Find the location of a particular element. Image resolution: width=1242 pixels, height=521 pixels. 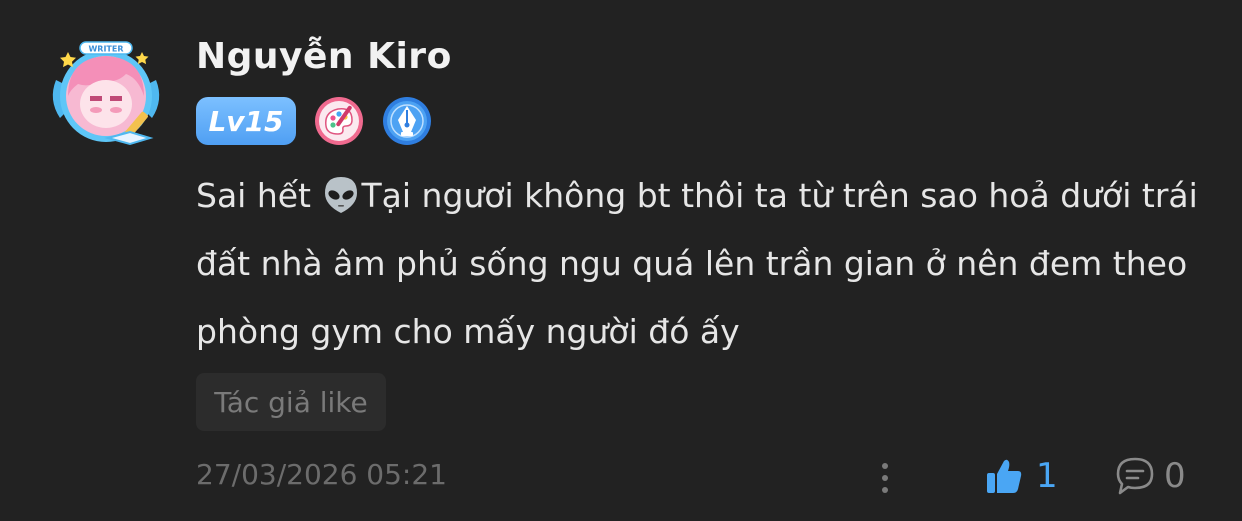

badges-row: Lv15 is located at coordinates (314, 121).